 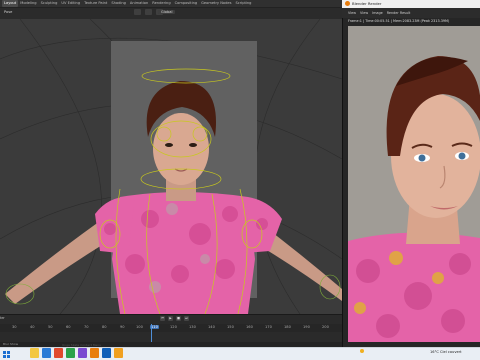 I want to click on render-result-dropdown: Render Result, so click(x=399, y=13).